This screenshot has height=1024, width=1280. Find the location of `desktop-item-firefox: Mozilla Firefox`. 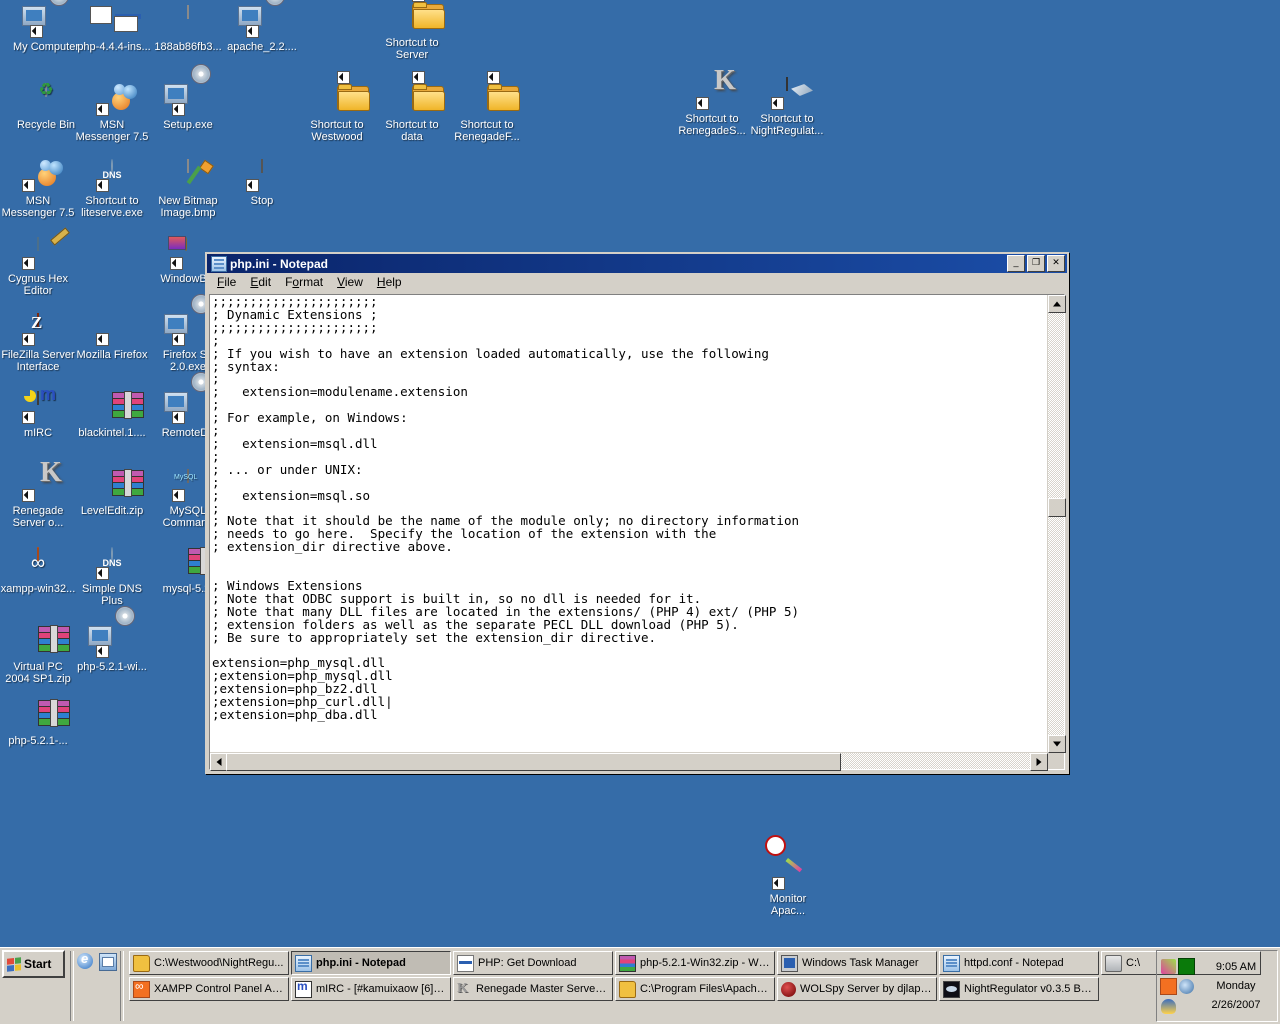

desktop-item-firefox: Mozilla Firefox is located at coordinates (112, 337).